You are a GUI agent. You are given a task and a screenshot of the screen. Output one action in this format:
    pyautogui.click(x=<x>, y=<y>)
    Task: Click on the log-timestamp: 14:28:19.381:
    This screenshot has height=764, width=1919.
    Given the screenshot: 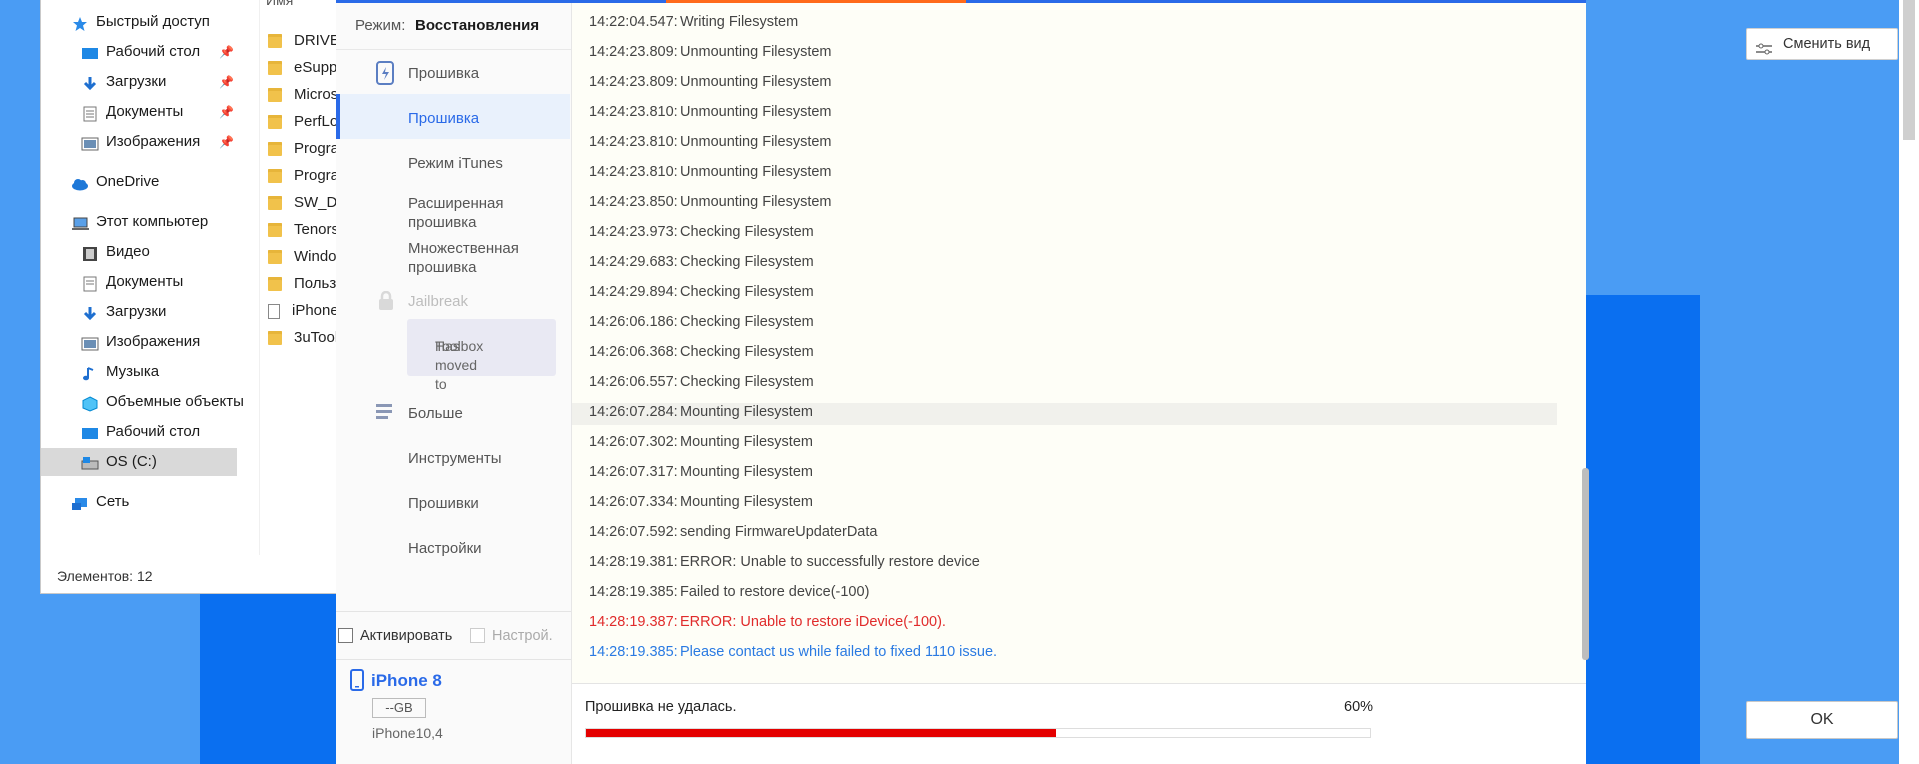 What is the action you would take?
    pyautogui.click(x=633, y=562)
    